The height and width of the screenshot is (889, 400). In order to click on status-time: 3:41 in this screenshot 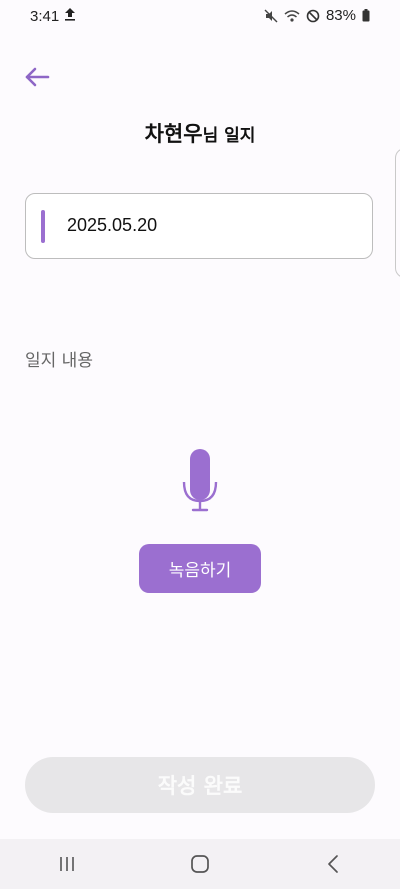, I will do `click(45, 16)`.